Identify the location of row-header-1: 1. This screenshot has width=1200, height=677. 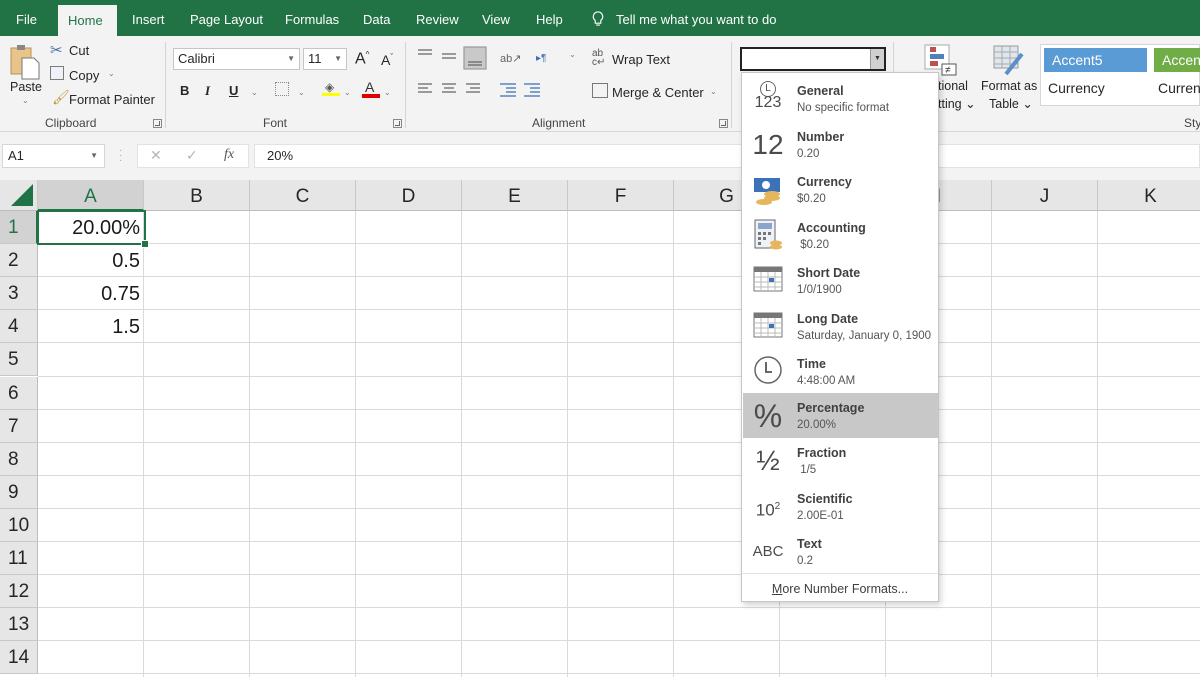
(19, 228).